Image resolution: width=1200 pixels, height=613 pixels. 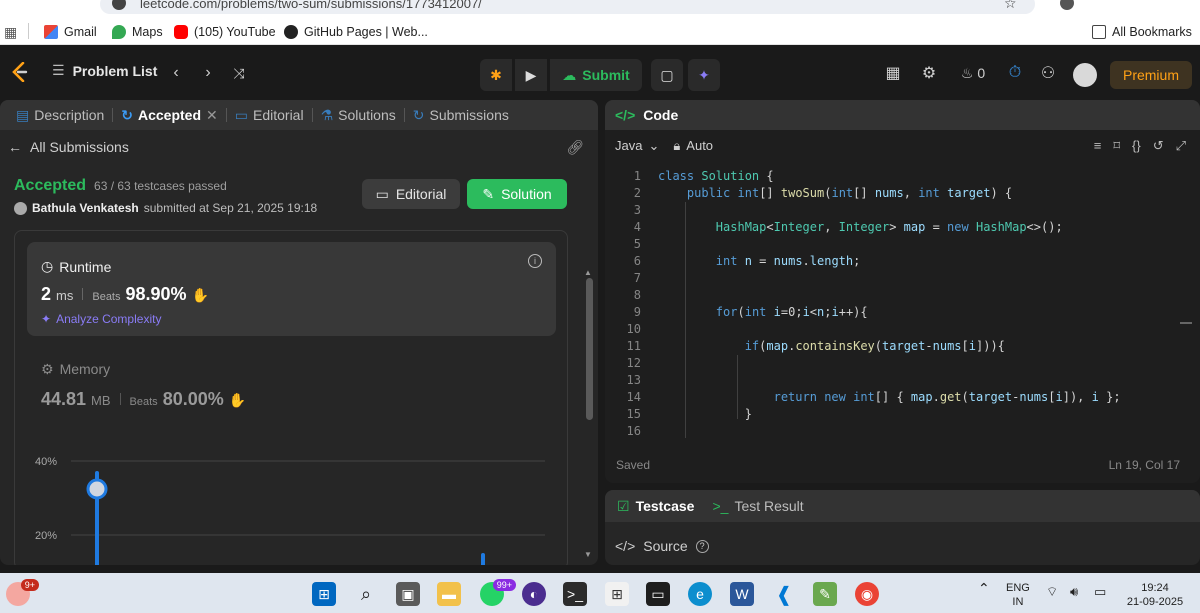 I want to click on vscode-icon: ❰, so click(x=784, y=594).